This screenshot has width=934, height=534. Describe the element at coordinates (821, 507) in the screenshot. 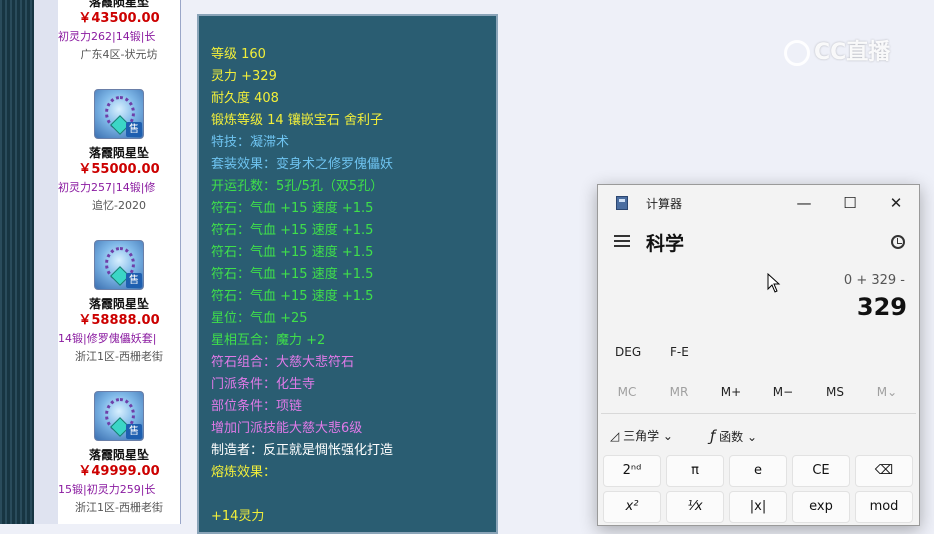

I see `exp-key: exp` at that location.